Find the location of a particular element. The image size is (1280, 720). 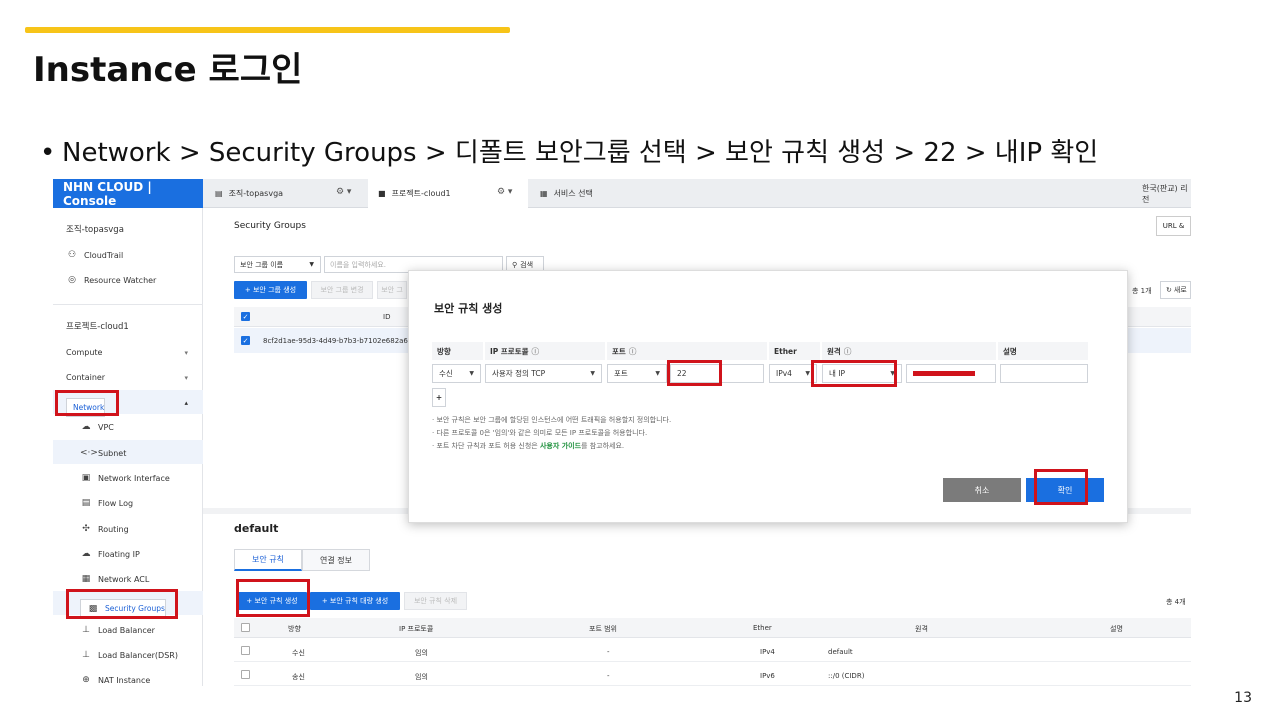

sidebar-item-network-acl: ▦ Network ACL is located at coordinates (115, 579).